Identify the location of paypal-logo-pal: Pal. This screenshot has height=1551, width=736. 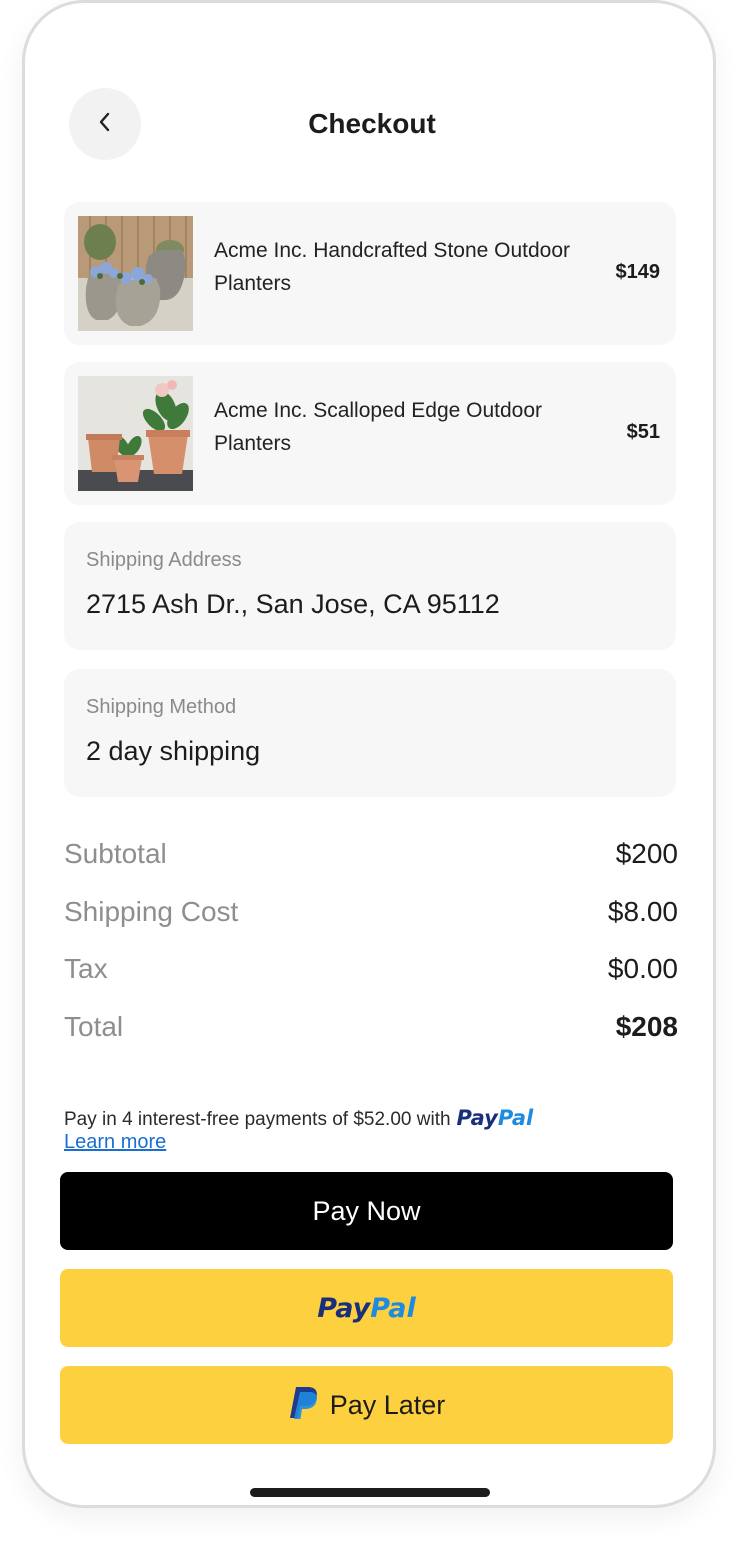
(393, 1308).